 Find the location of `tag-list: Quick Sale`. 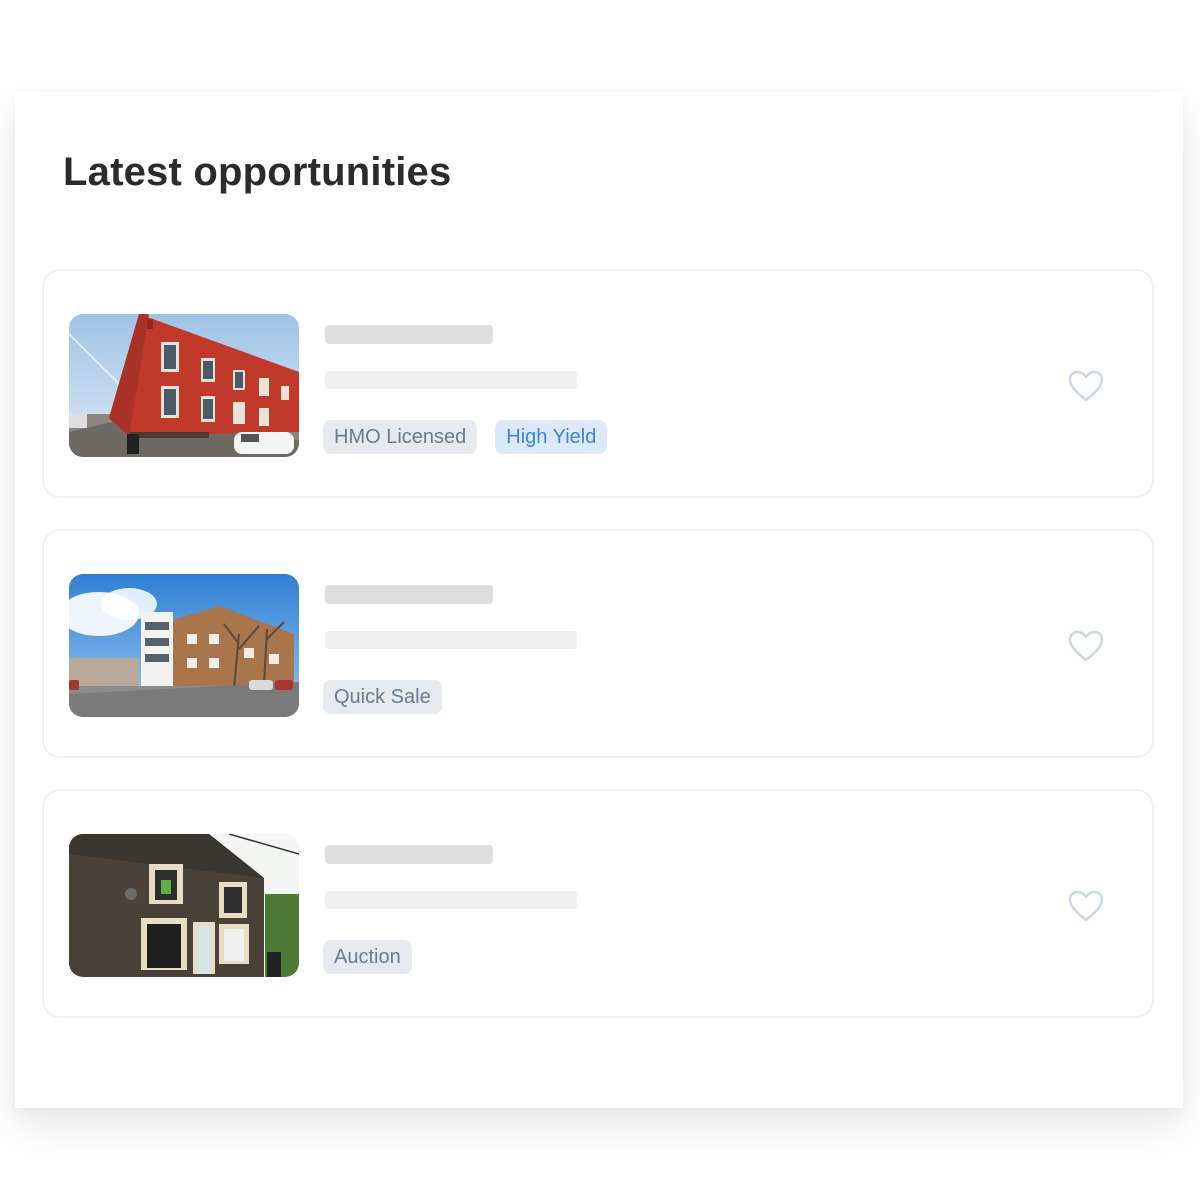

tag-list: Quick Sale is located at coordinates (382, 697).